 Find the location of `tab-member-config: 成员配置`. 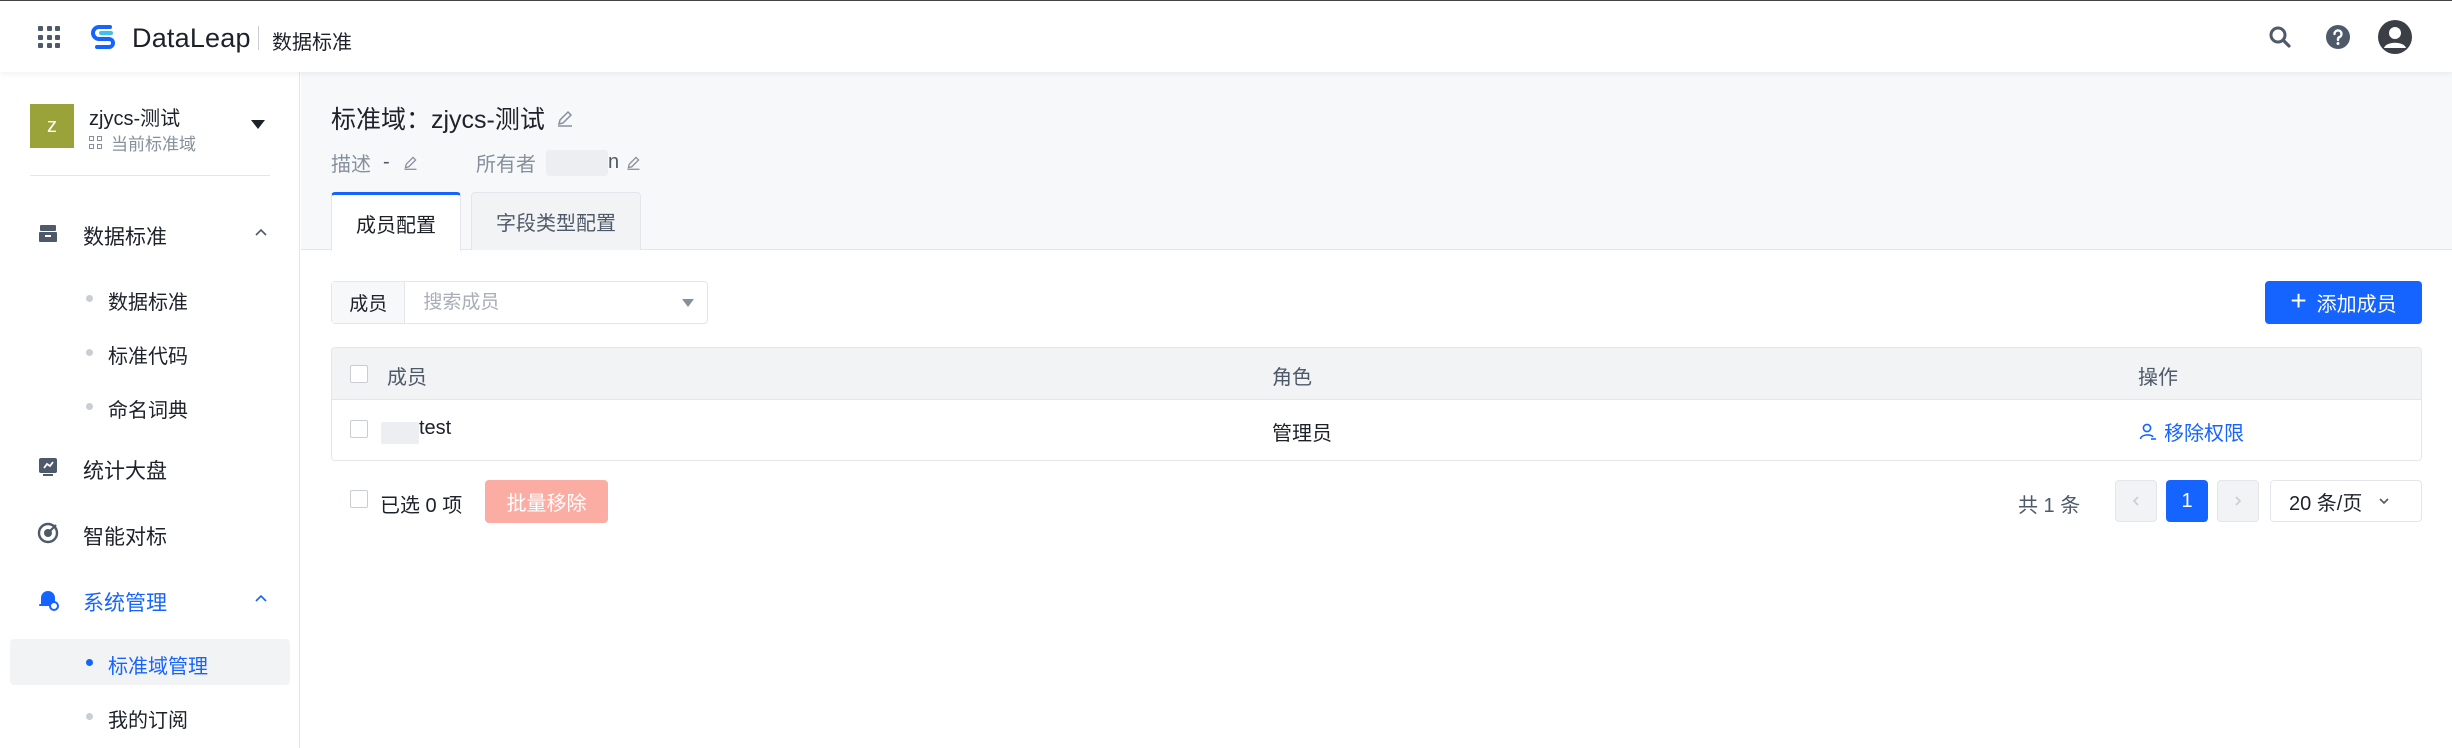

tab-member-config: 成员配置 is located at coordinates (396, 221).